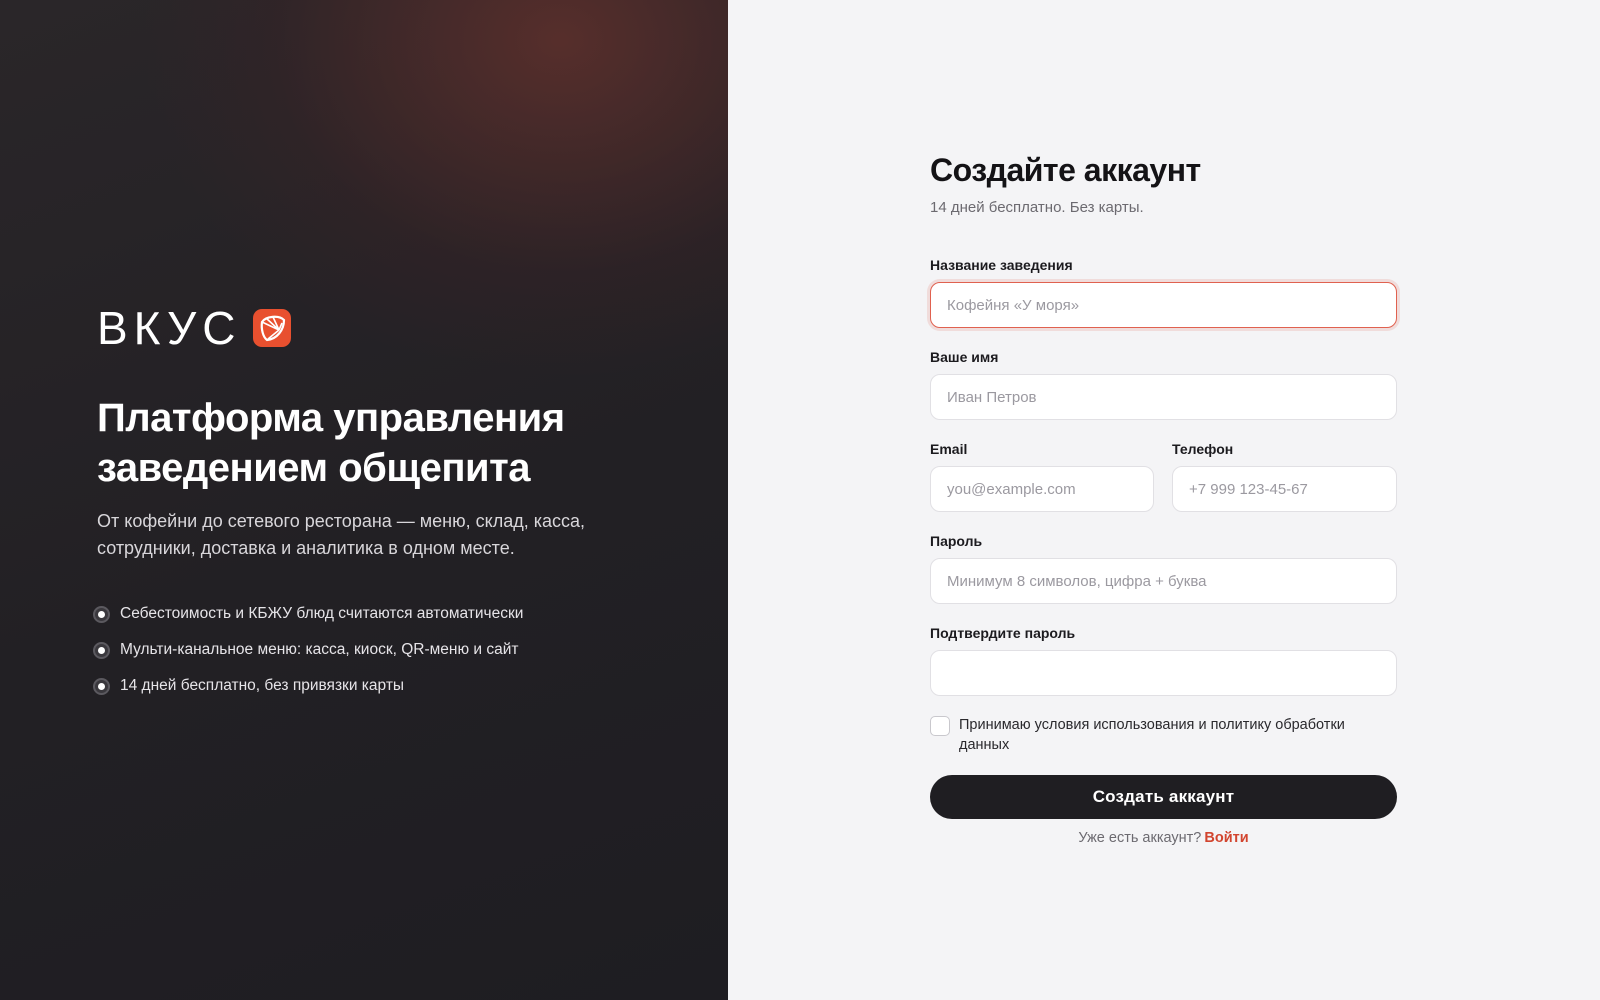 The height and width of the screenshot is (1000, 1600). I want to click on password-field: Пароль, so click(1163, 568).